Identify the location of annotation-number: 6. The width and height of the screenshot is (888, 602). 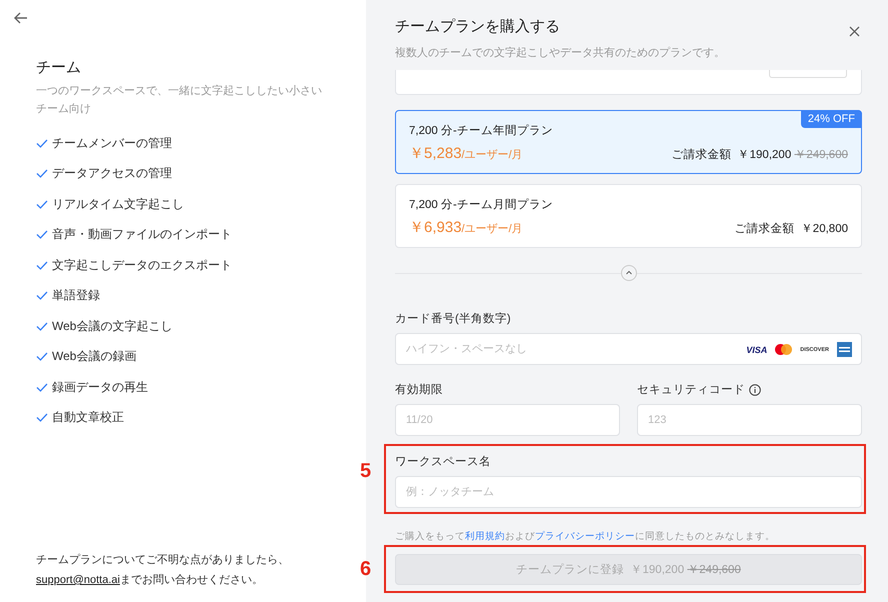
(366, 569).